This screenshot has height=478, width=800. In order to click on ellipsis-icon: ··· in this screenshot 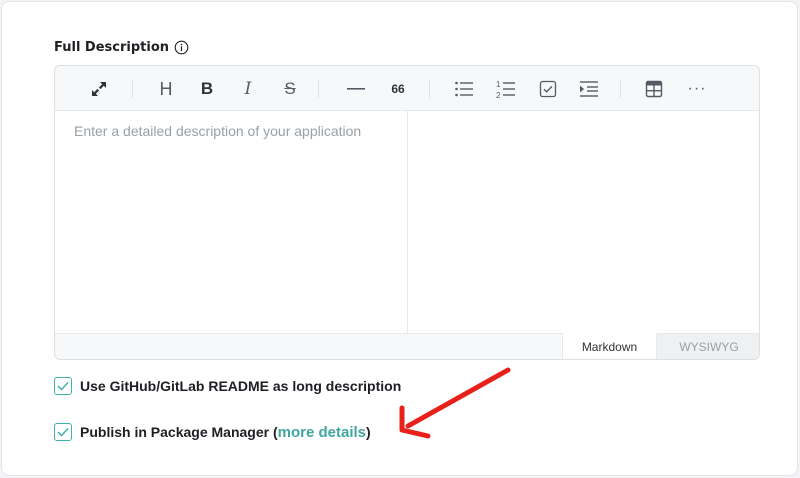, I will do `click(697, 88)`.